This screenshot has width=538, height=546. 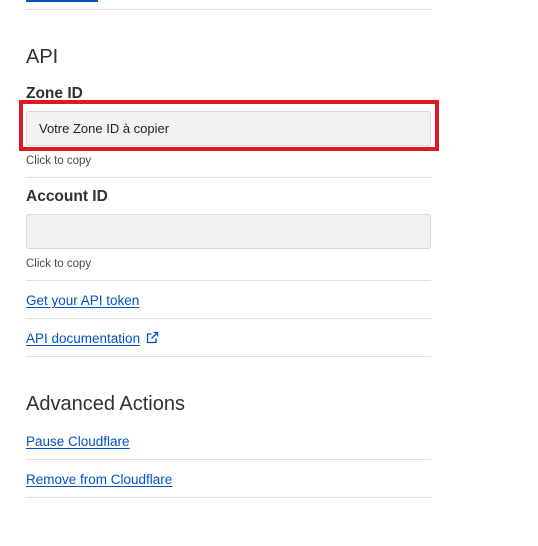 What do you see at coordinates (228, 128) in the screenshot?
I see `zone-id-field: Votre Zone ID à copier` at bounding box center [228, 128].